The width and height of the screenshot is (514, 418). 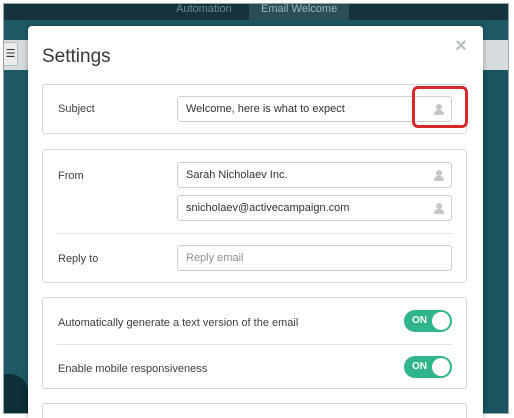 I want to click on app-topbar: Automation Email Welcome, so click(x=256, y=12).